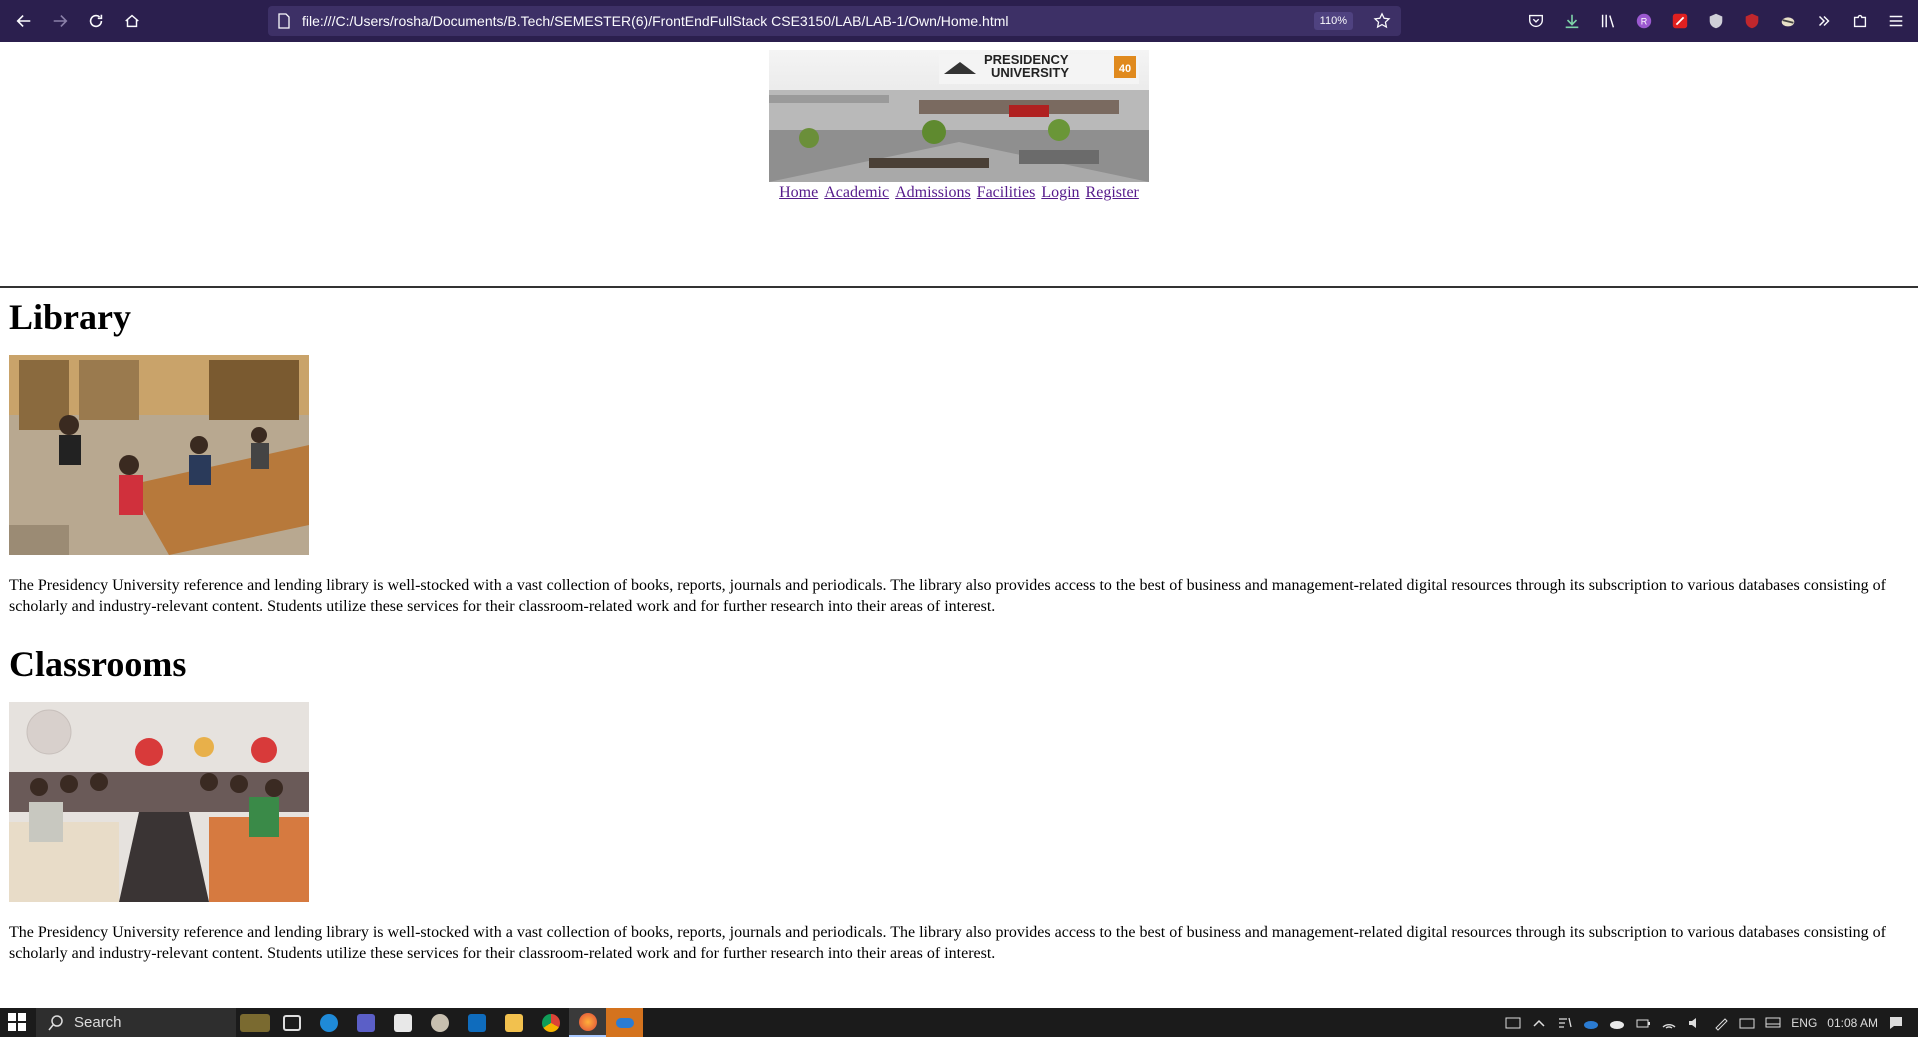 The image size is (1918, 1037). I want to click on reload-icon, so click(96, 21).